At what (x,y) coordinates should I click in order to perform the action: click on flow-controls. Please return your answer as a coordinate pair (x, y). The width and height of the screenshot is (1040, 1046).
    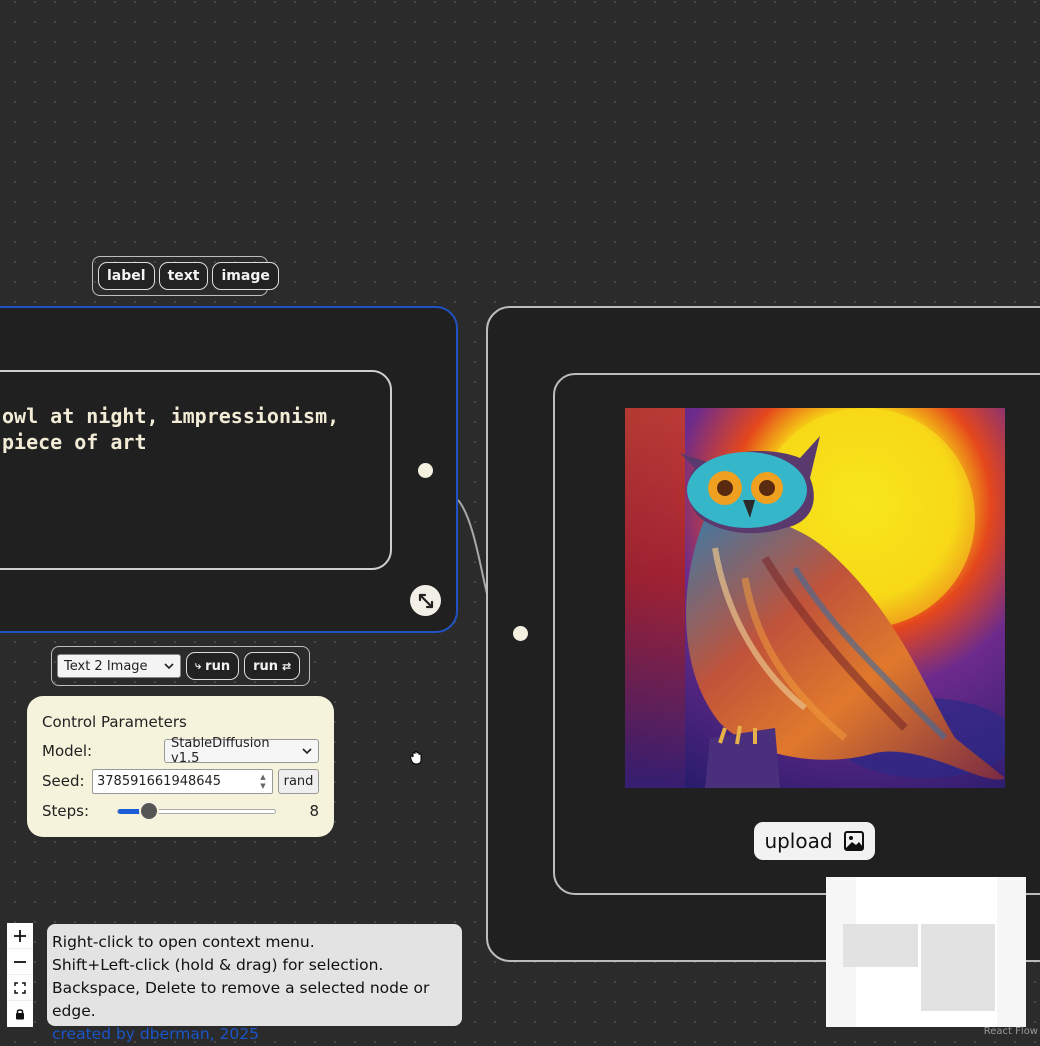
    Looking at the image, I should click on (20, 975).